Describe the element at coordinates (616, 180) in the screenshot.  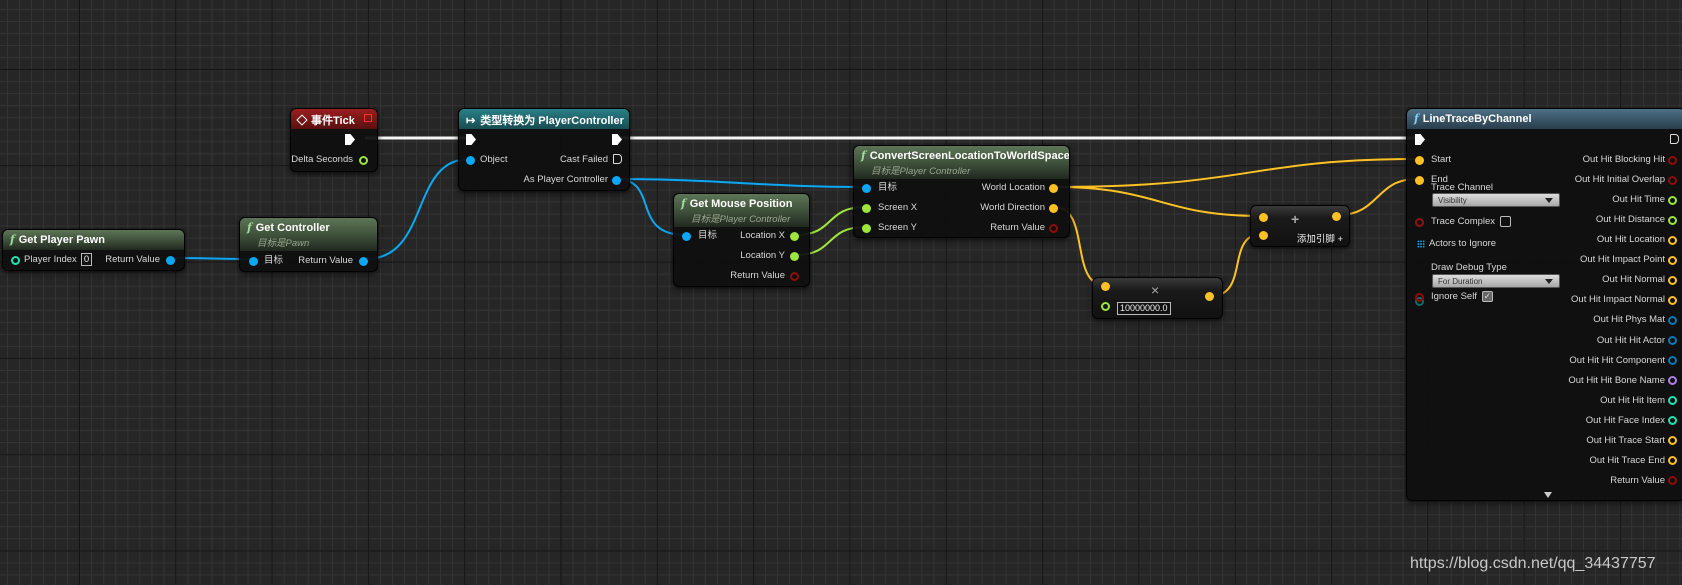
I see `as-player-controller-pin` at that location.